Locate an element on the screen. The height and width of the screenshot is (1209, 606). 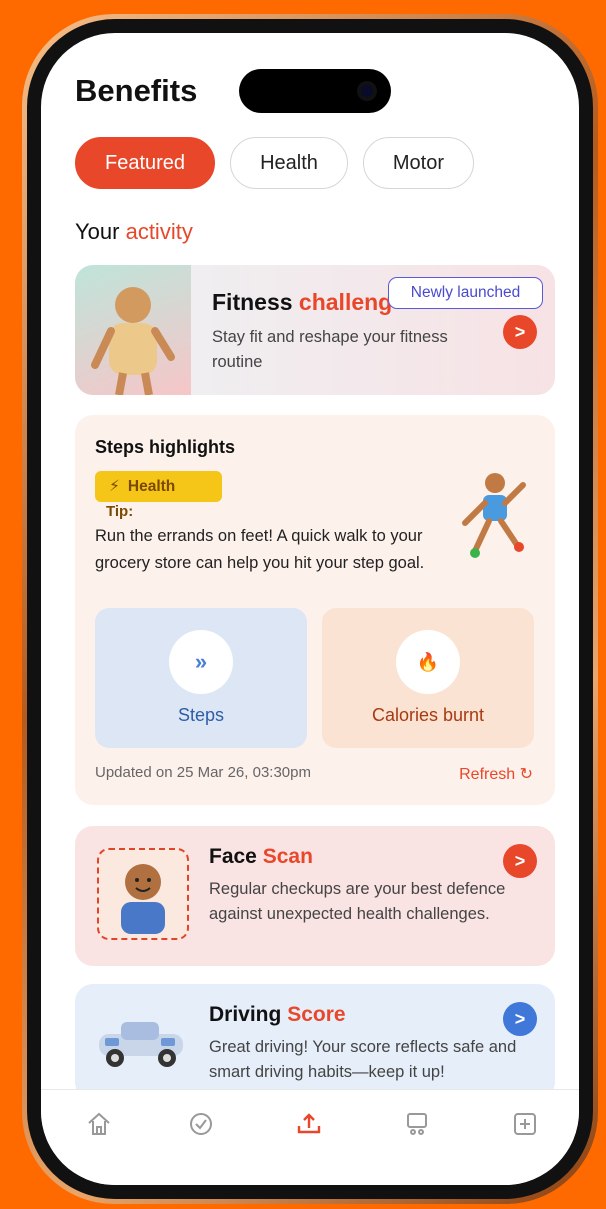
fitness-title-prefix: Fitness is located at coordinates (252, 302).